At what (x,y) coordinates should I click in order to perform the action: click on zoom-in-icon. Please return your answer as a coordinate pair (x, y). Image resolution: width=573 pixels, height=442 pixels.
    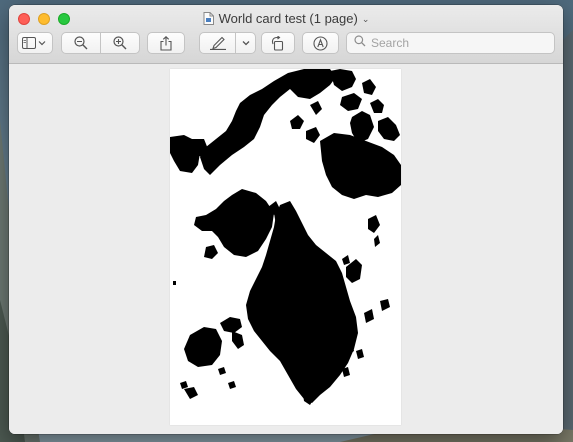
    Looking at the image, I should click on (120, 43).